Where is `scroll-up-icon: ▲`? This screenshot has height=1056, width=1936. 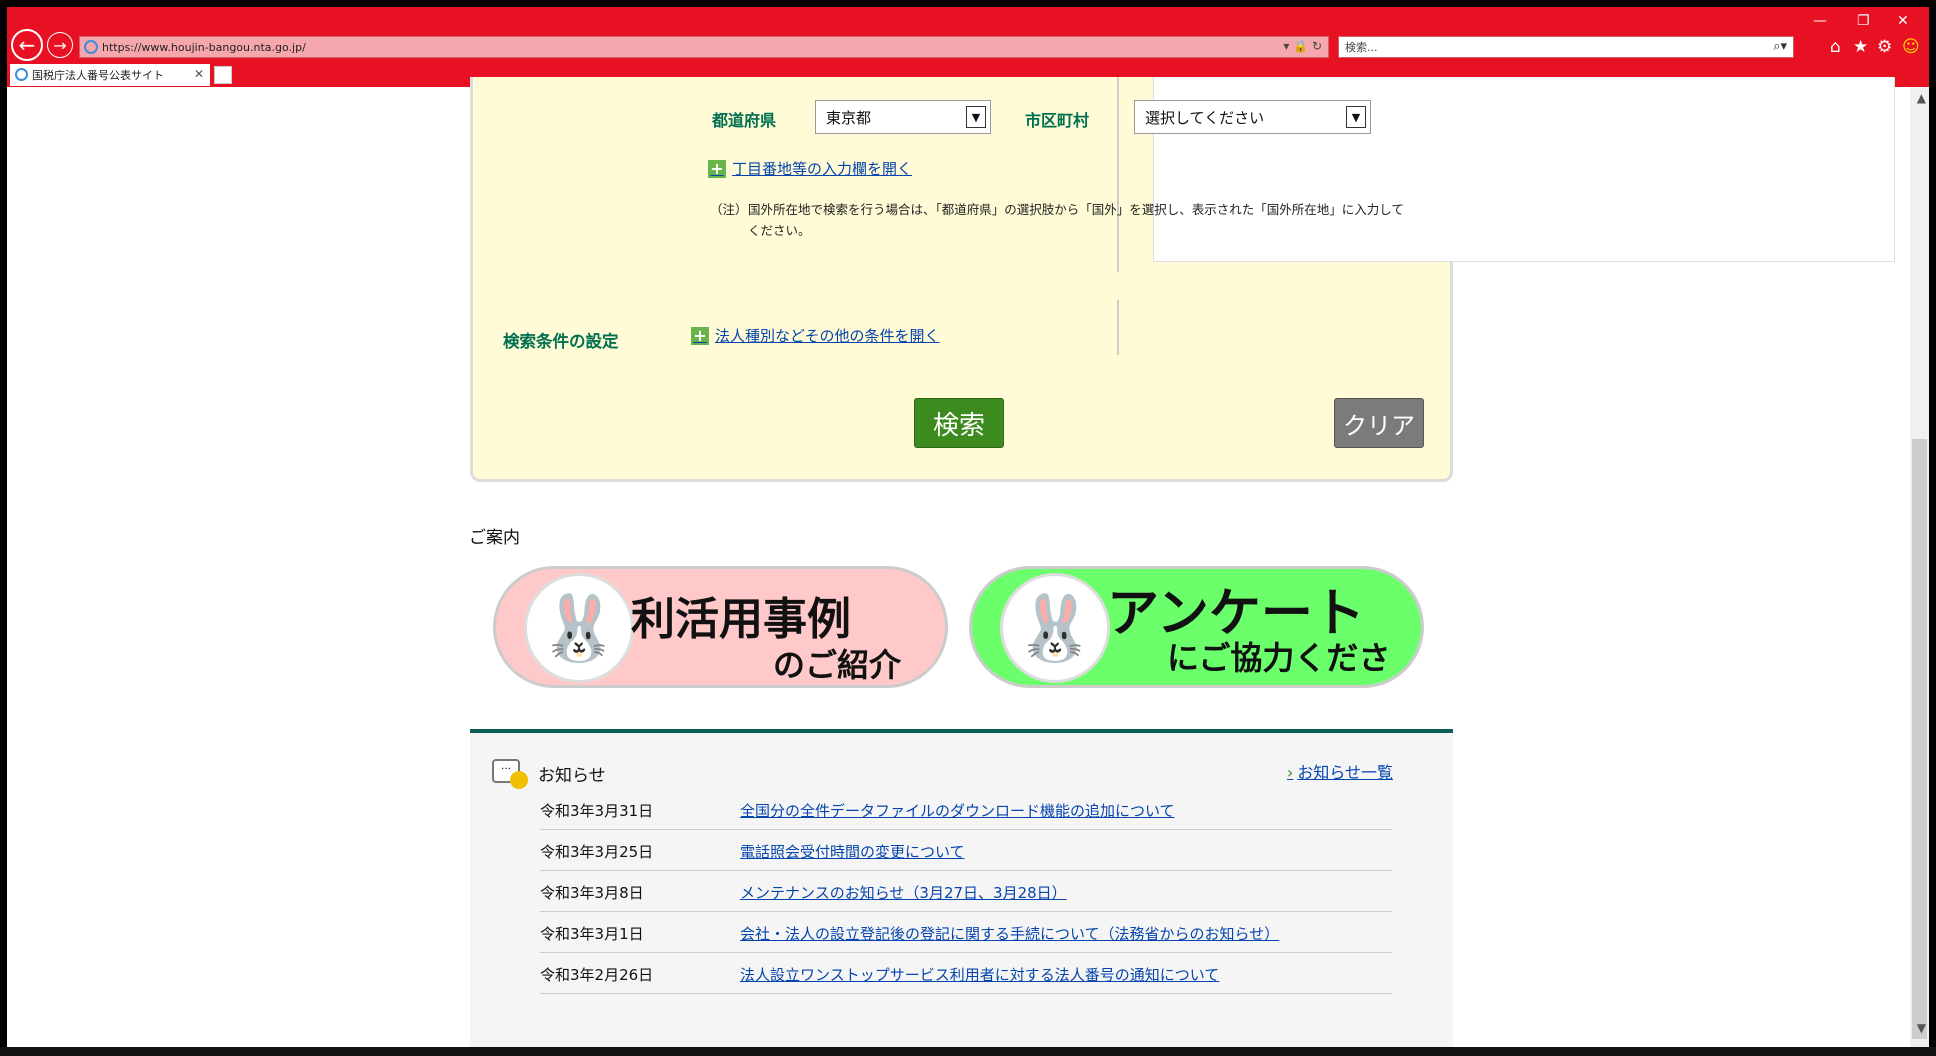 scroll-up-icon: ▲ is located at coordinates (1921, 98).